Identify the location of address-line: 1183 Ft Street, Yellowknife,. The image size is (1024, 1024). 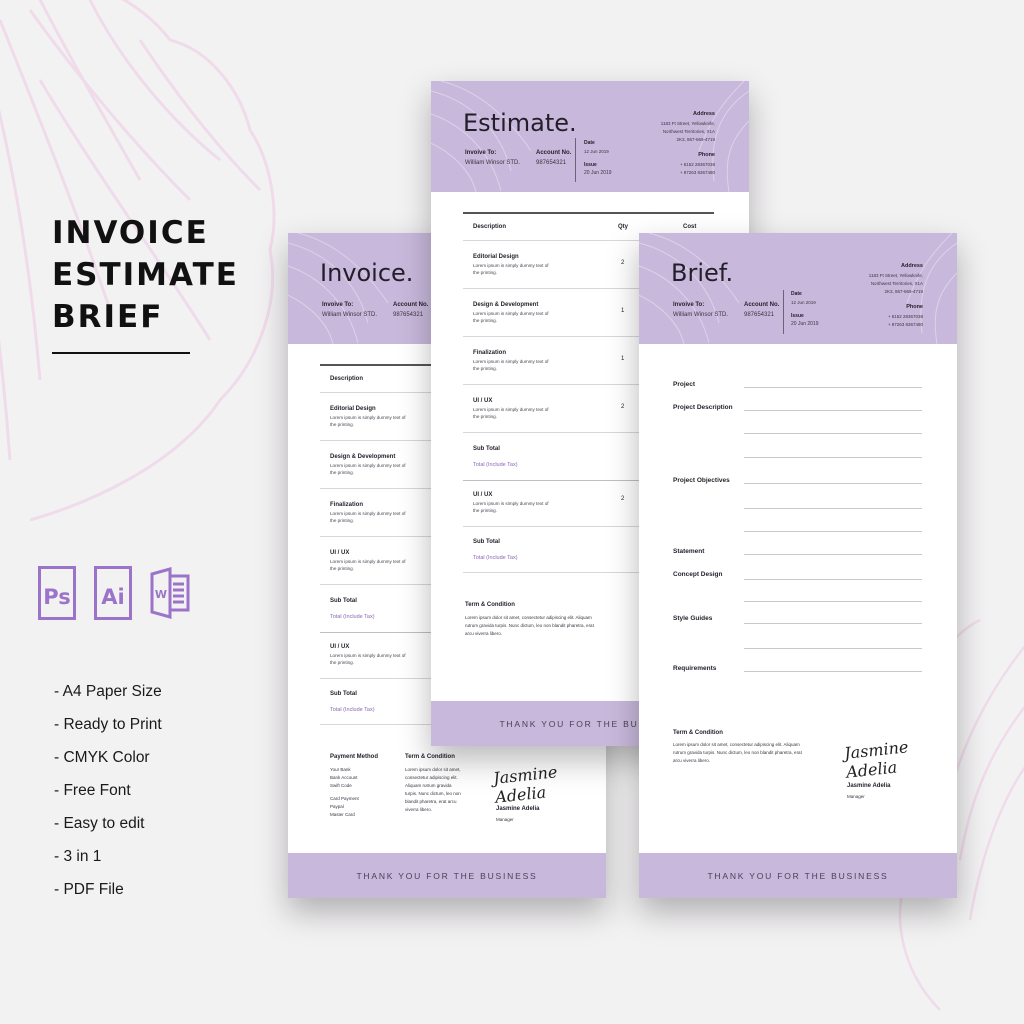
(895, 275).